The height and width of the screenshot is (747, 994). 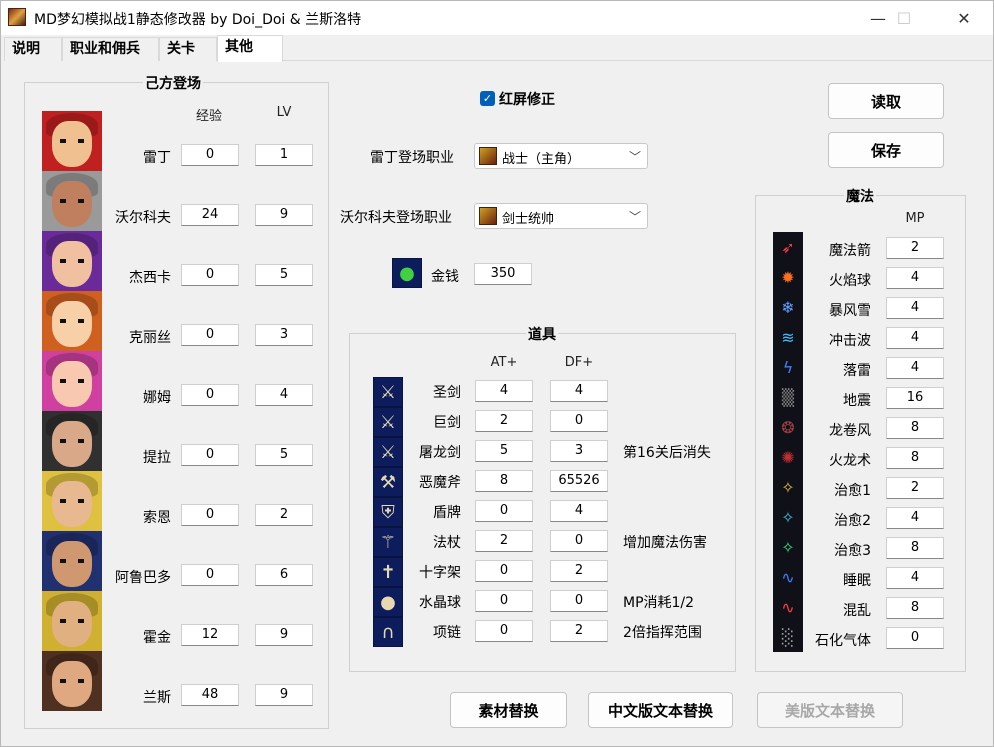 I want to click on magic-name: 地震, so click(x=857, y=401).